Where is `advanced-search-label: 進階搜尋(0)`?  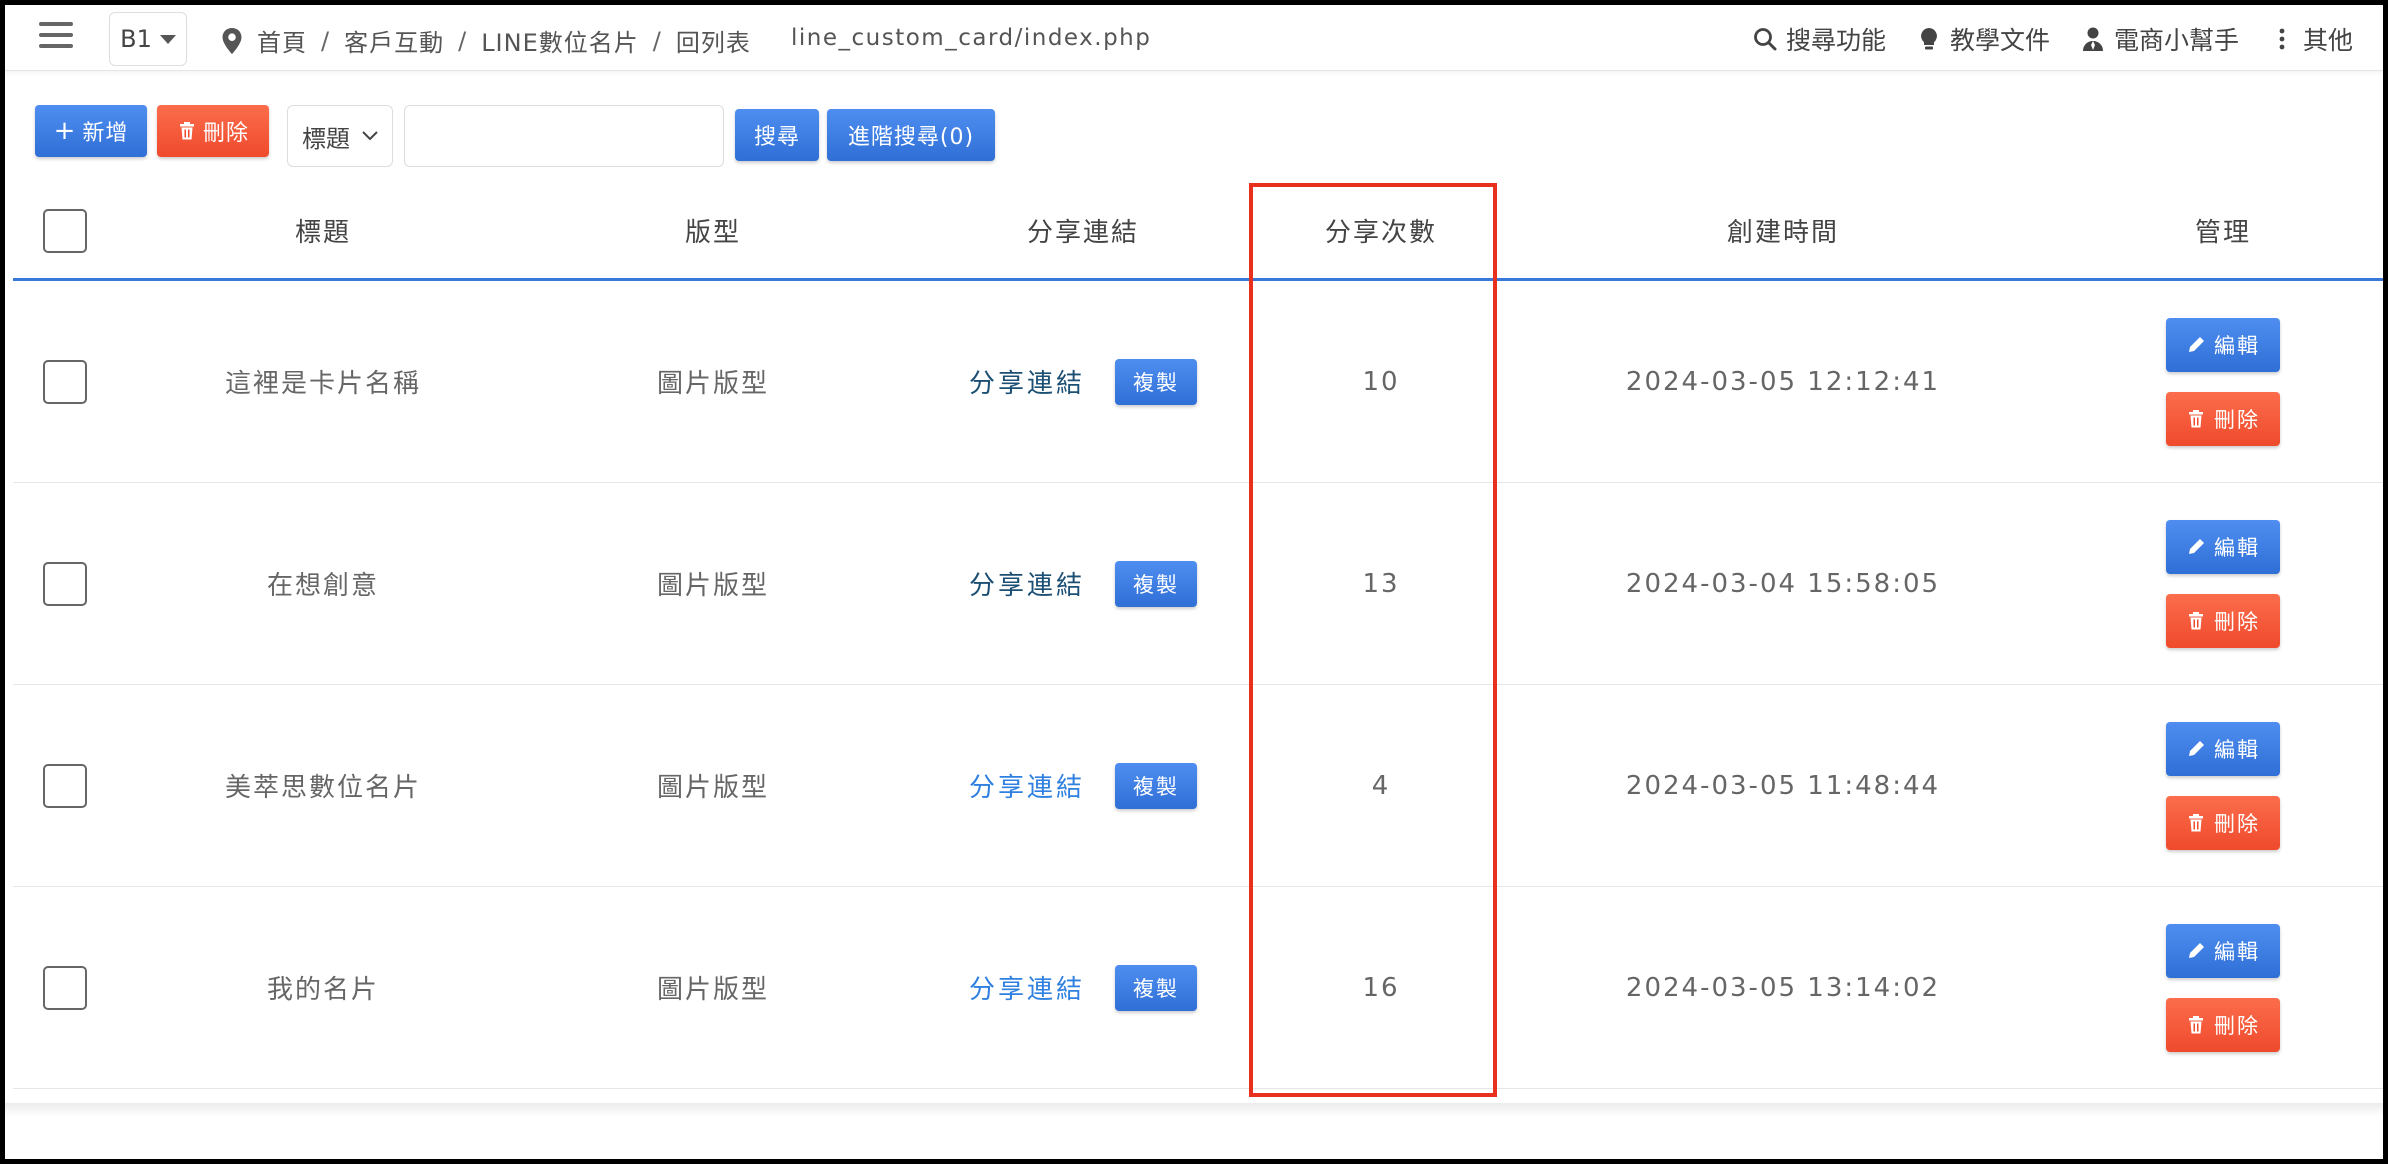
advanced-search-label: 進階搜尋(0) is located at coordinates (911, 137).